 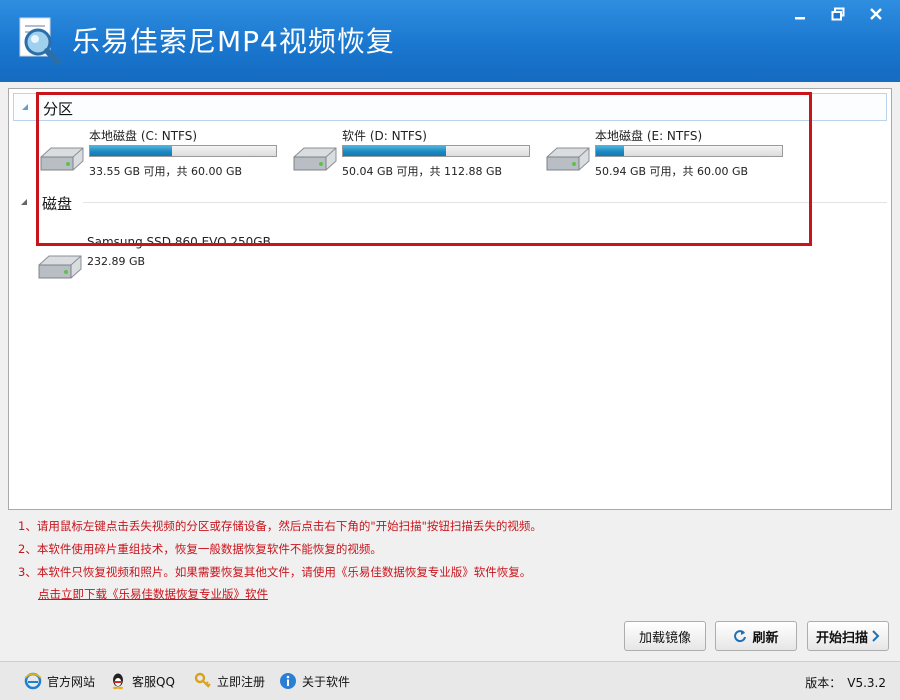 What do you see at coordinates (384, 136) in the screenshot?
I see `partition-name: 软件 (D: NTFS)` at bounding box center [384, 136].